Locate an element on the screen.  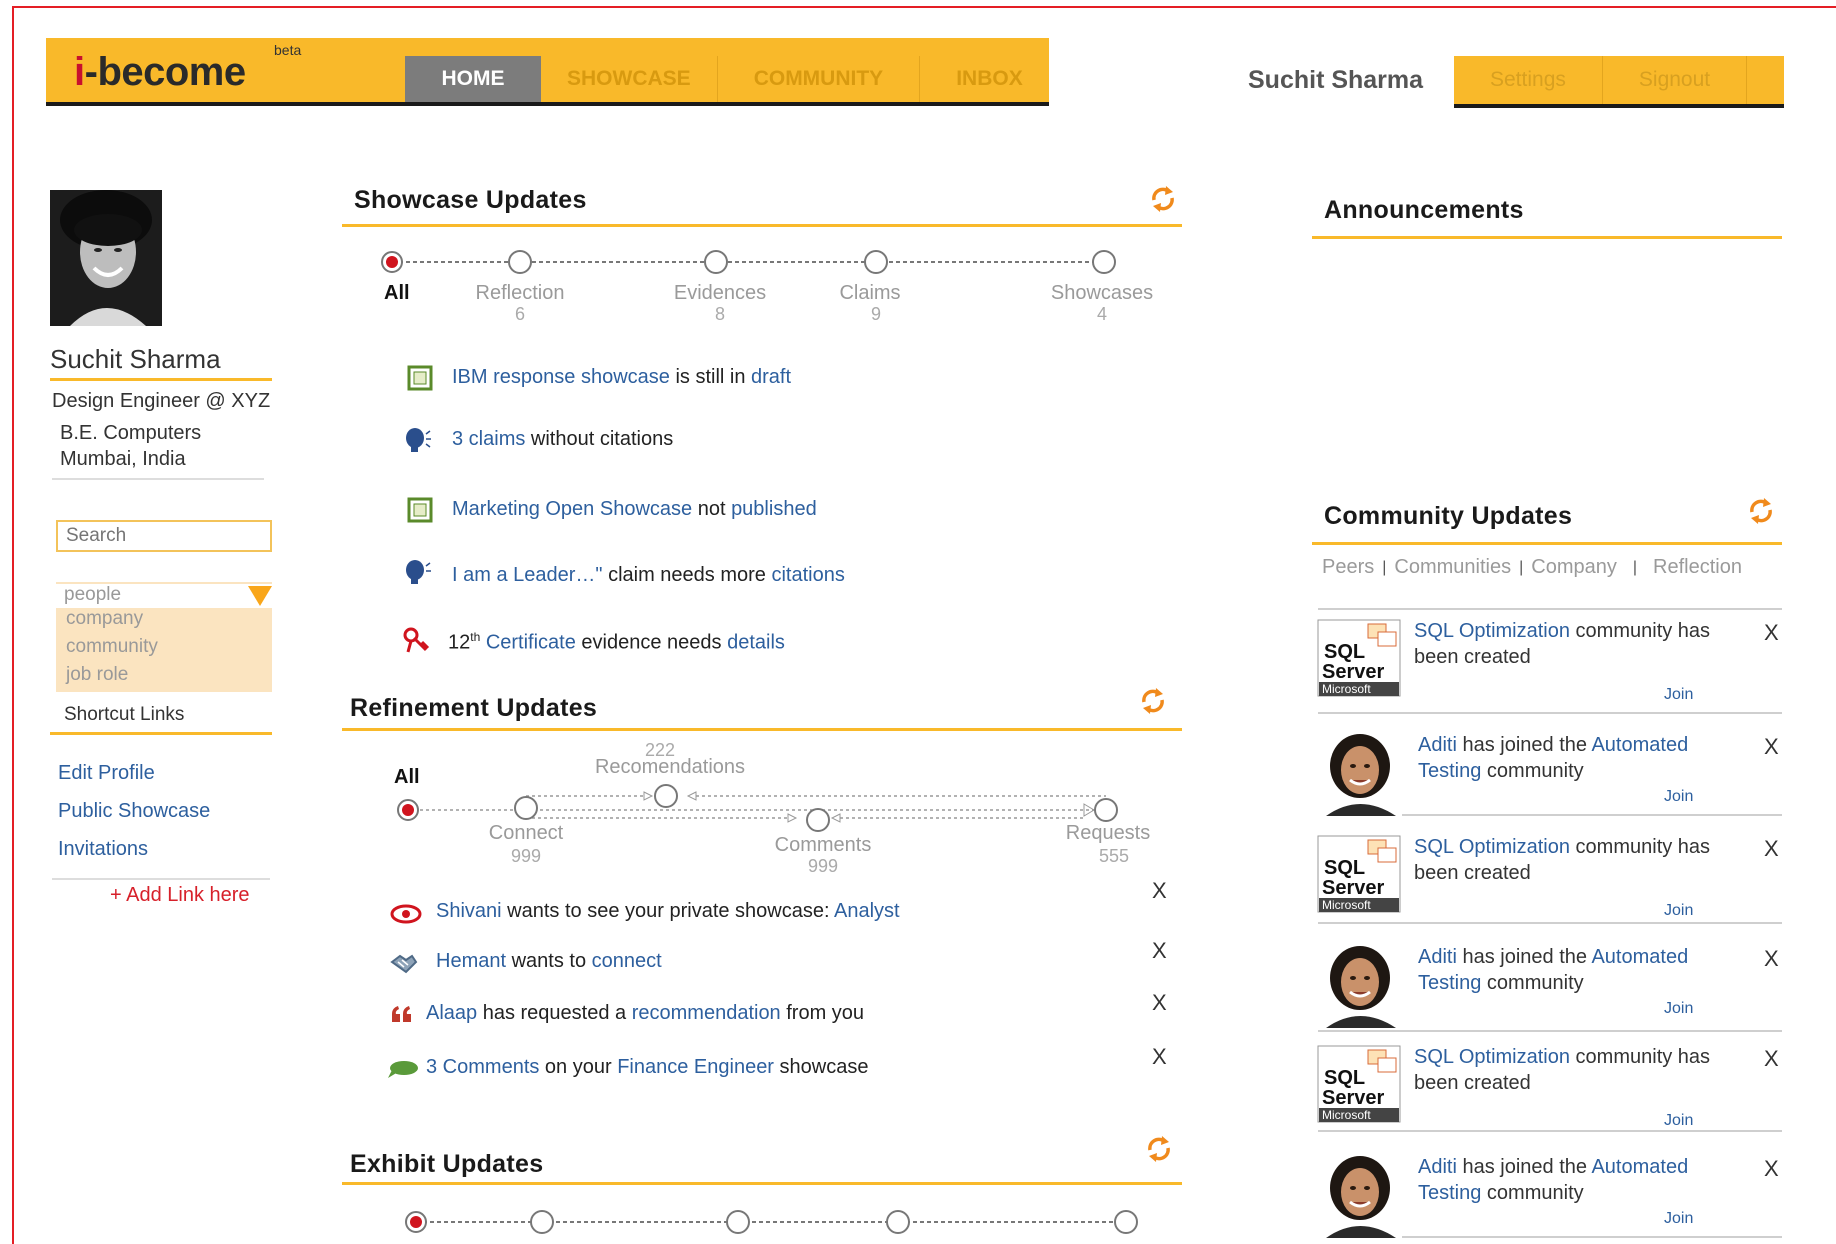
refinement-item-action: Analyst is located at coordinates (867, 911).